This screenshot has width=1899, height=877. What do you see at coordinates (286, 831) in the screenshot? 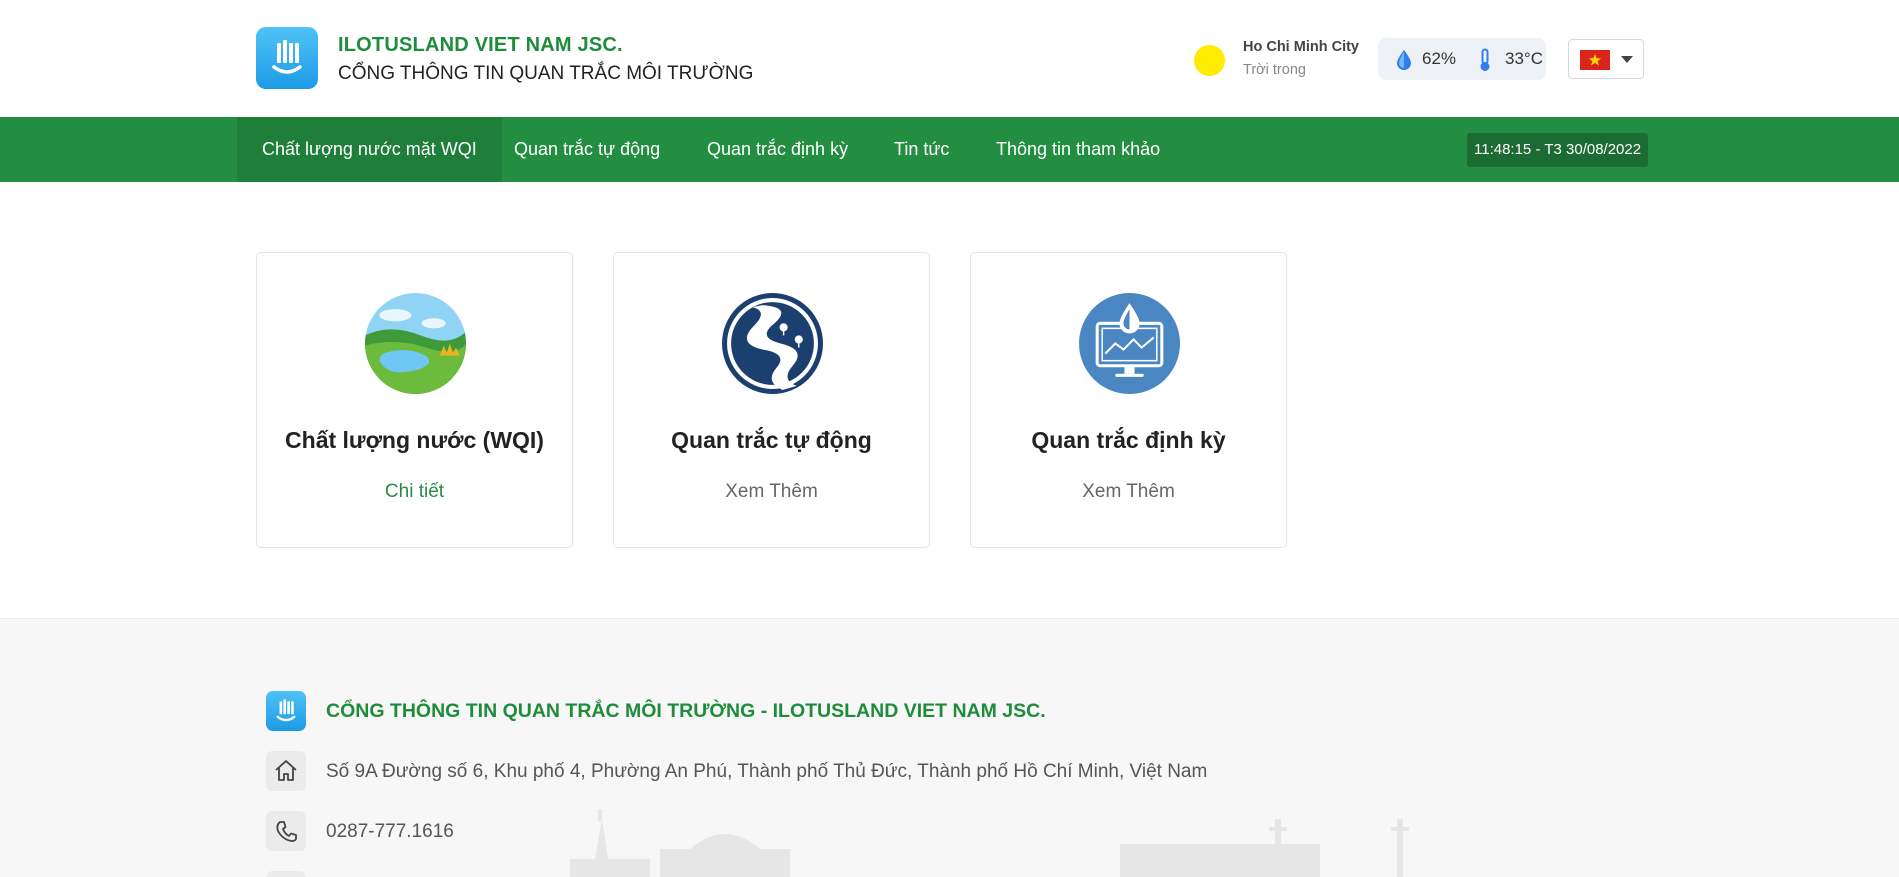
I see `phone-icon` at bounding box center [286, 831].